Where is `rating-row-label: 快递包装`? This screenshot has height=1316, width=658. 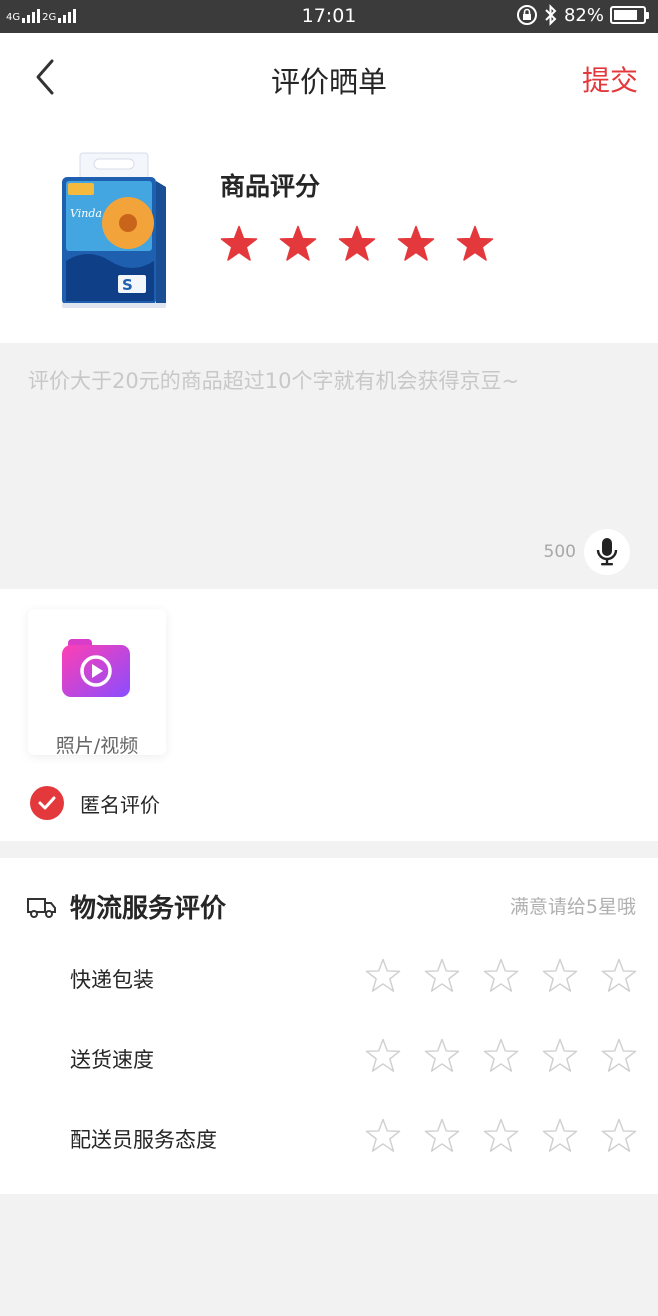
rating-row-label: 快递包装 is located at coordinates (112, 980).